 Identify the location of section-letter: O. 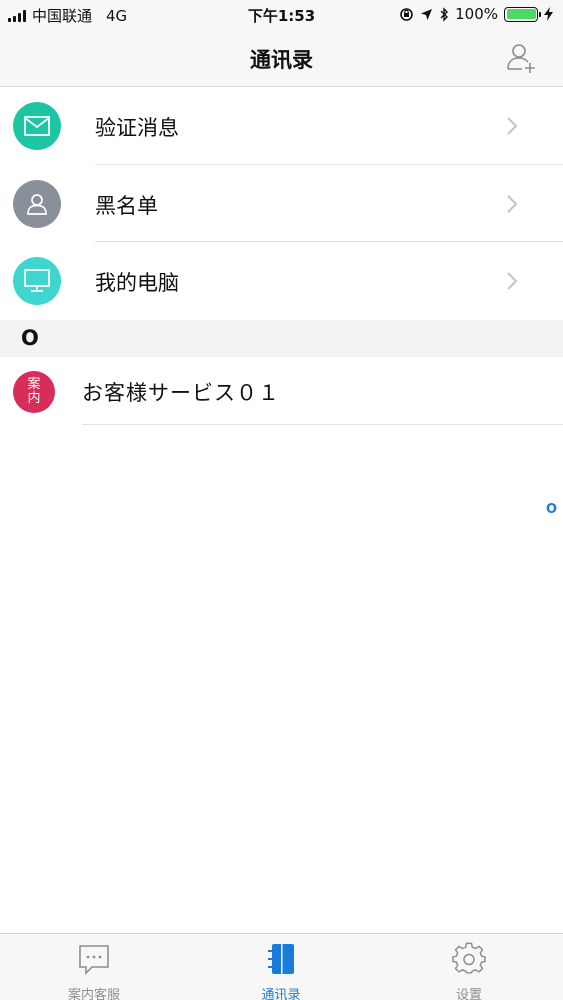
(30, 338).